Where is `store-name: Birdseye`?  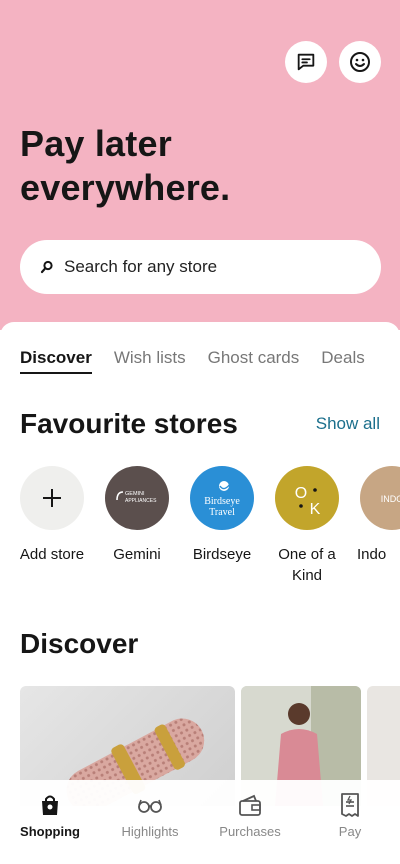
store-name: Birdseye is located at coordinates (222, 554).